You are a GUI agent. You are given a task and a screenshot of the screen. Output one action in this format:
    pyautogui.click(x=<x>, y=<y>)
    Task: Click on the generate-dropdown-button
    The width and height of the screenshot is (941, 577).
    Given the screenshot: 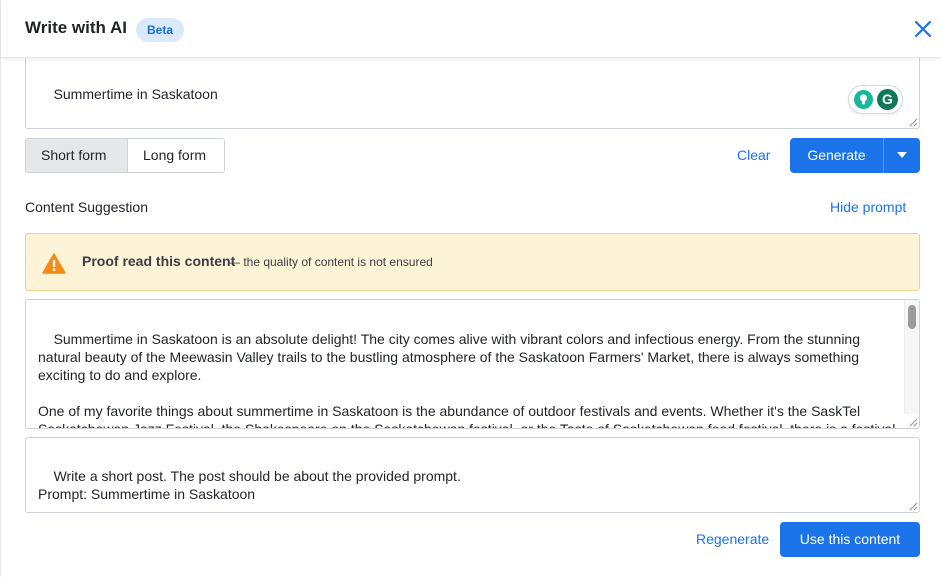 What is the action you would take?
    pyautogui.click(x=901, y=155)
    